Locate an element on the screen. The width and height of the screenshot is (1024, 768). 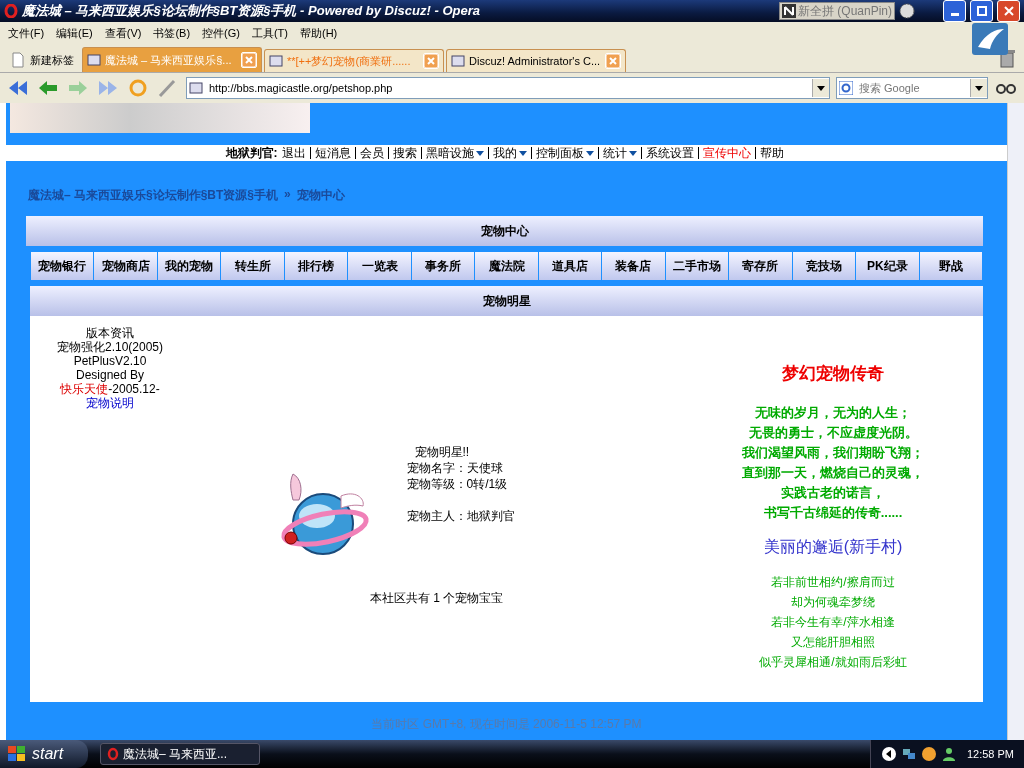
pet-nav-button: 排行榜 is located at coordinates (316, 266).